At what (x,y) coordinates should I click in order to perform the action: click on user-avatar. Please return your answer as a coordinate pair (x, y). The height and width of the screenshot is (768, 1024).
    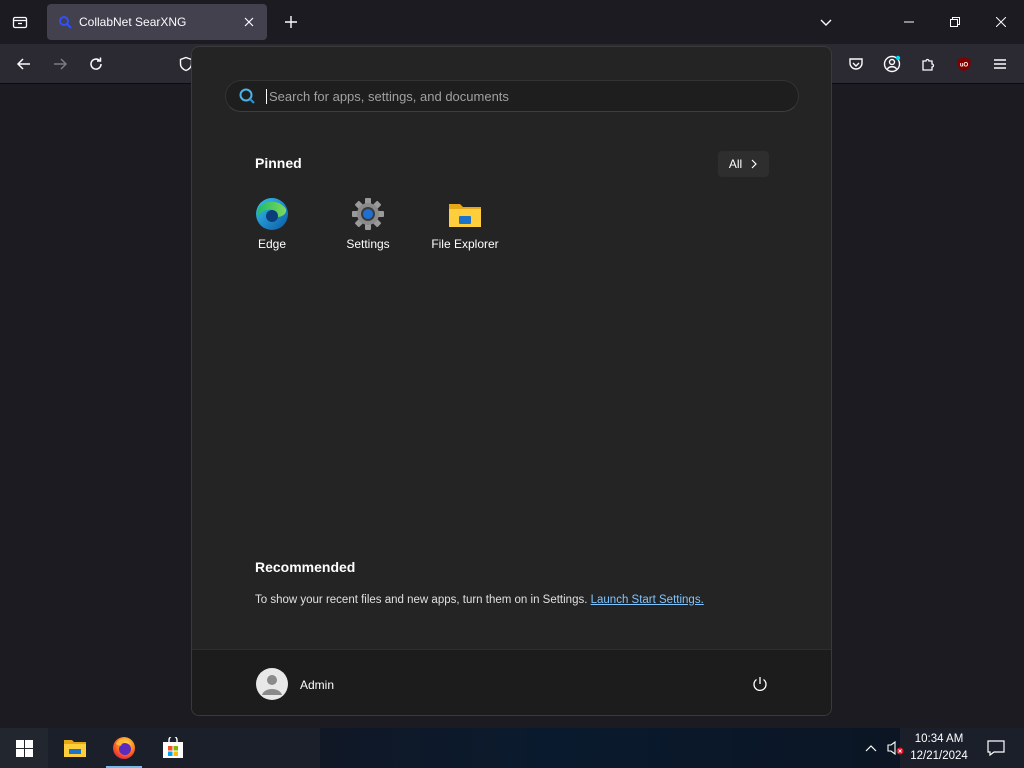
    Looking at the image, I should click on (272, 684).